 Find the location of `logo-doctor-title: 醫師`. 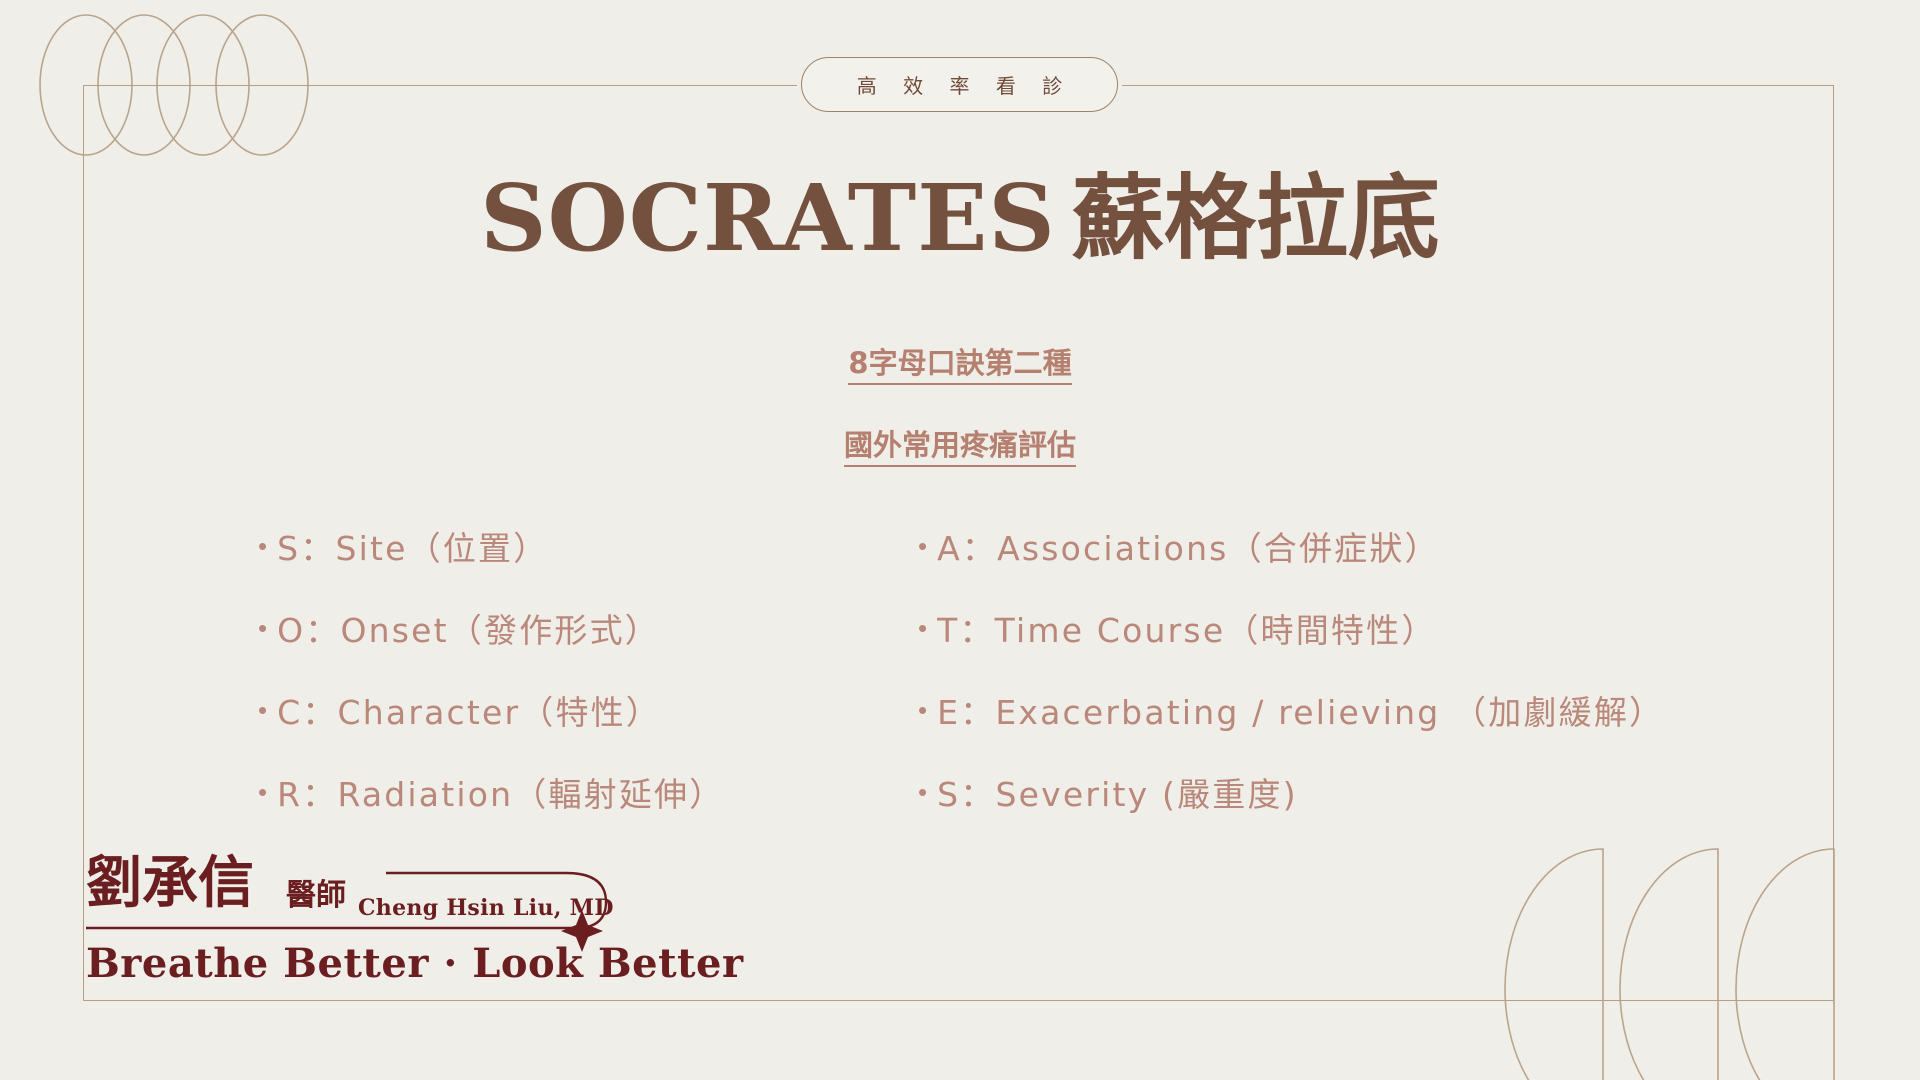

logo-doctor-title: 醫師 is located at coordinates (316, 895).